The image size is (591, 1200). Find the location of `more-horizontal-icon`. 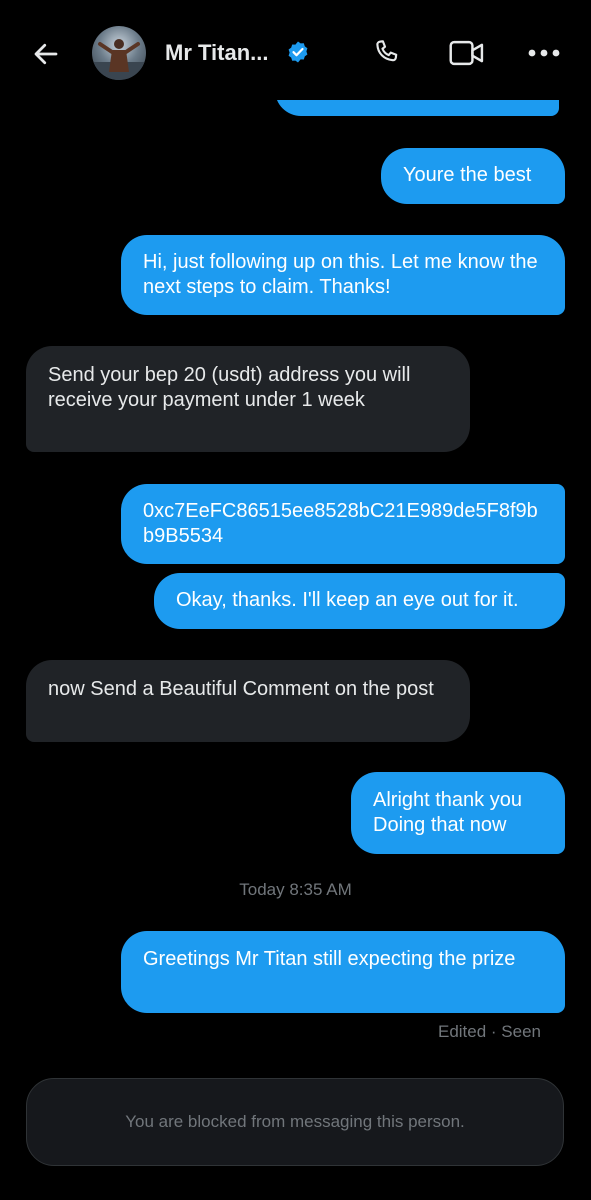

more-horizontal-icon is located at coordinates (544, 53).